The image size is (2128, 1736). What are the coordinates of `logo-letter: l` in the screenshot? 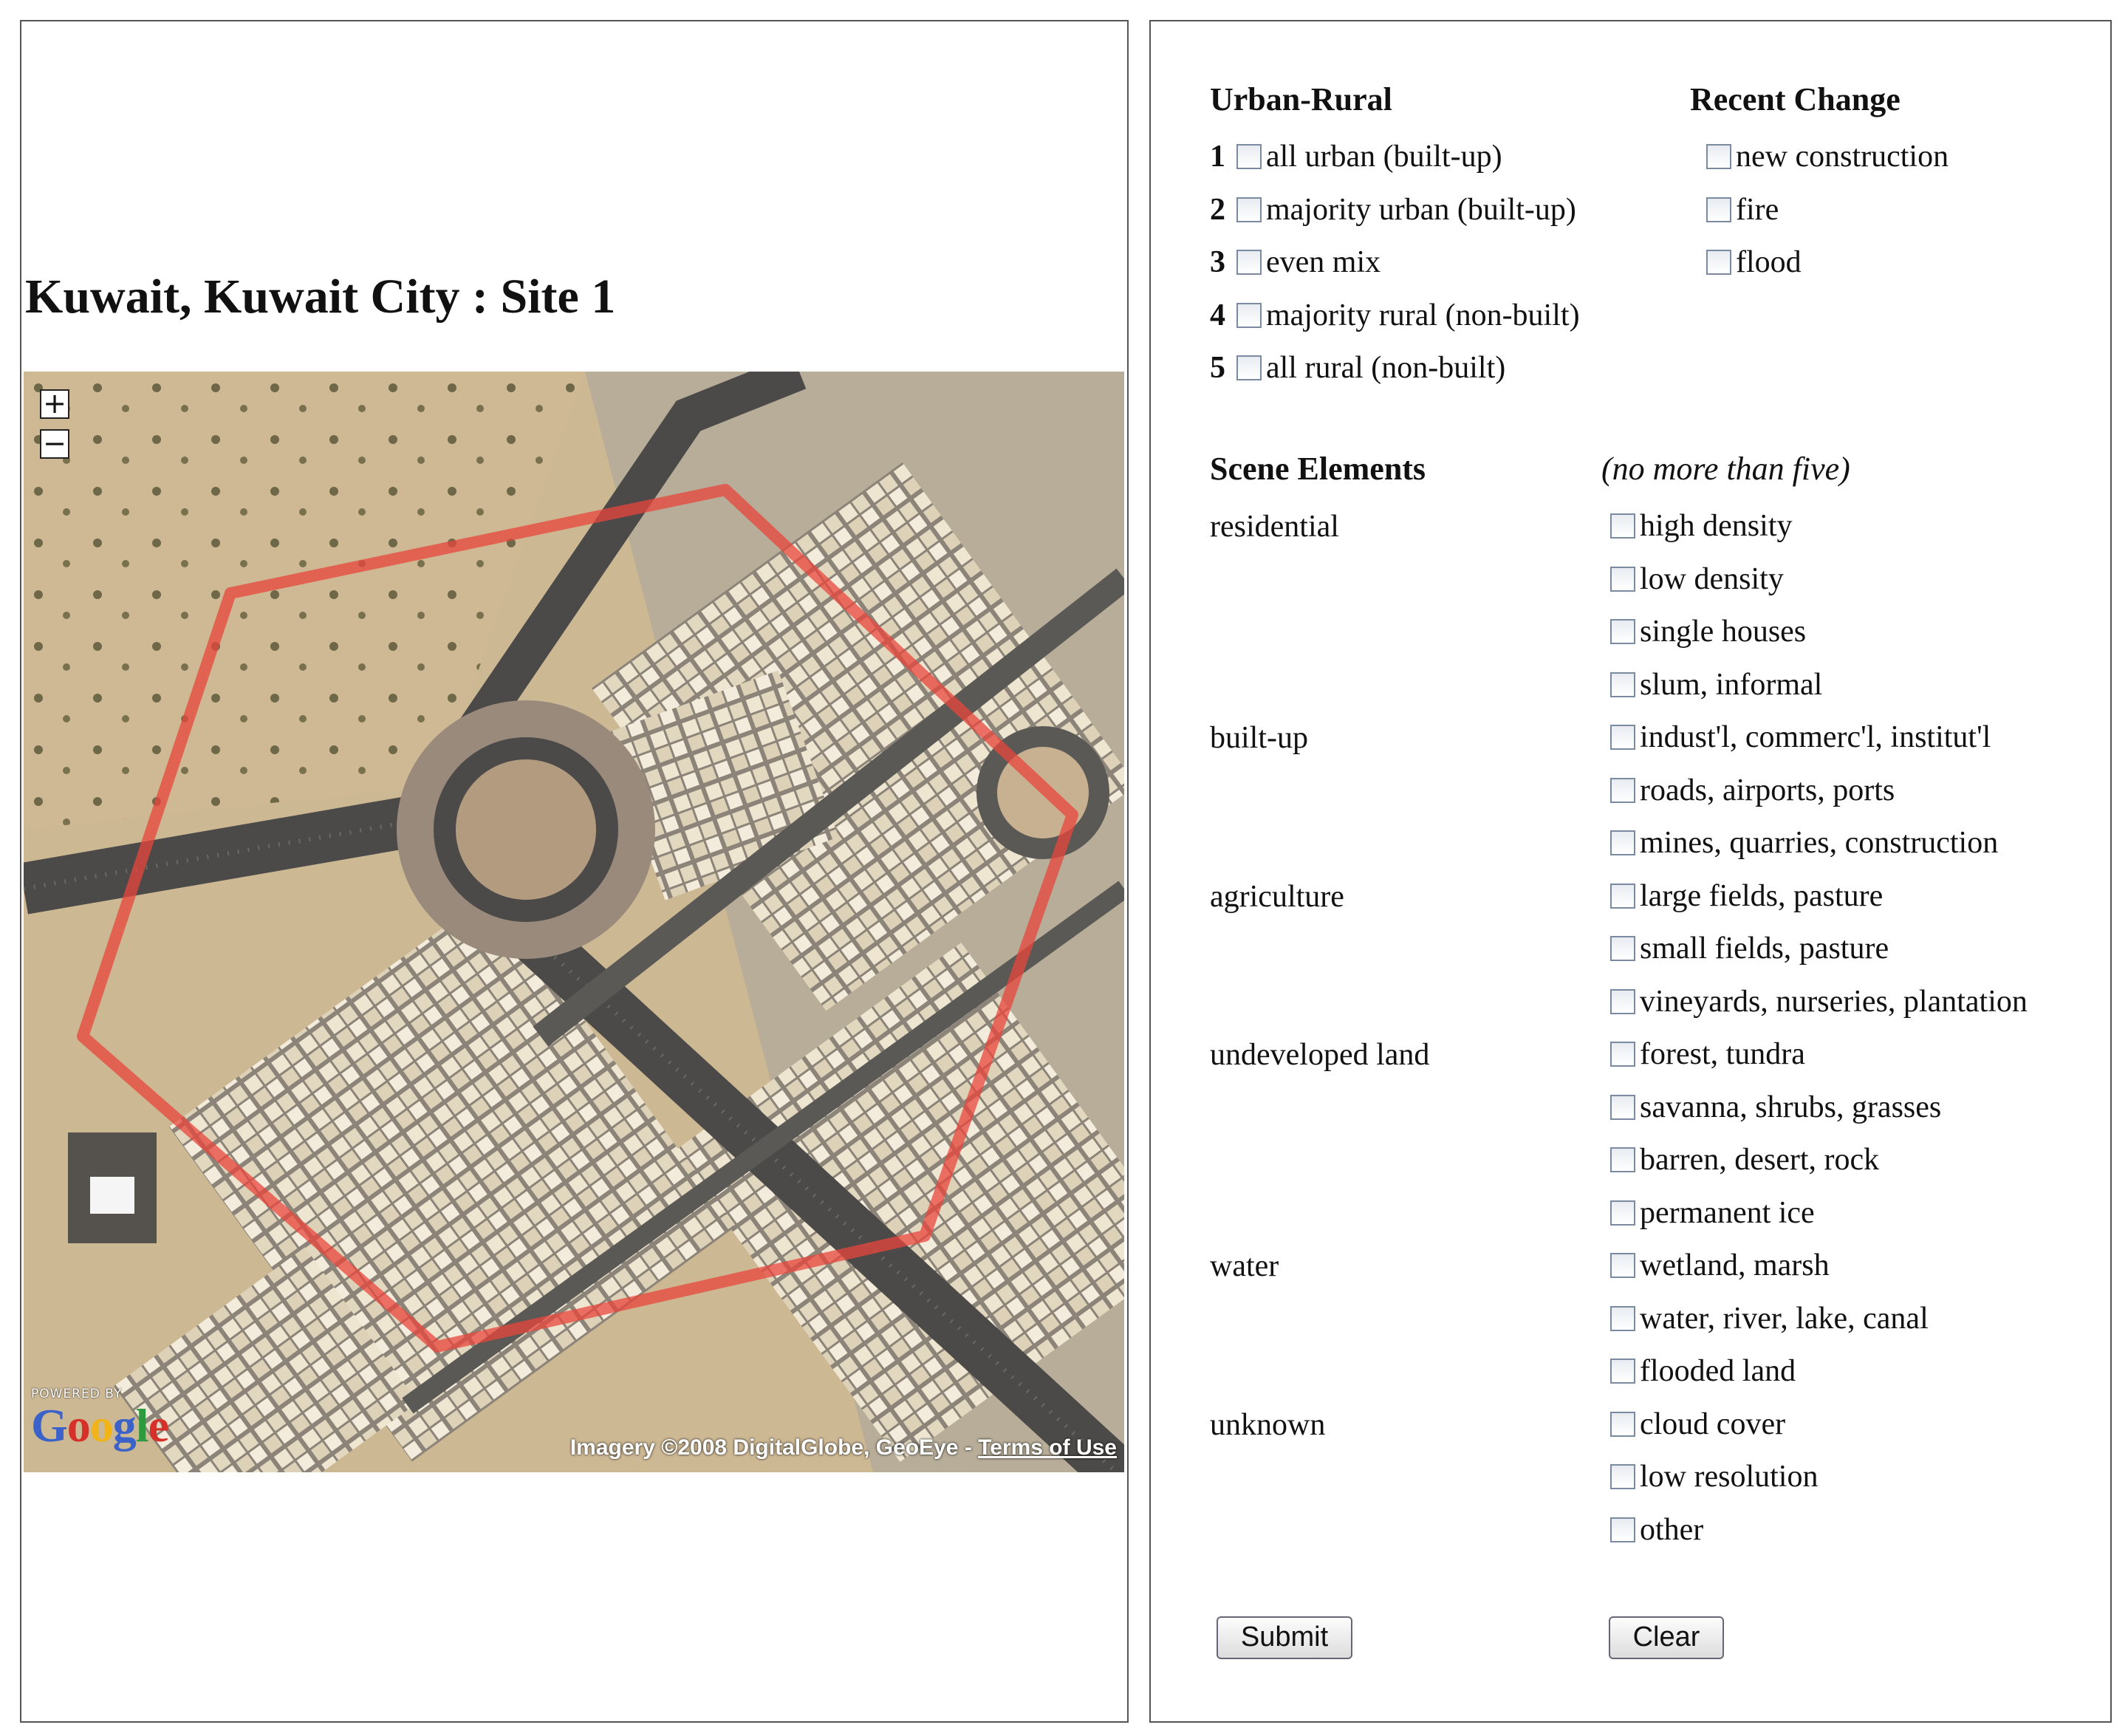 It's located at (142, 1425).